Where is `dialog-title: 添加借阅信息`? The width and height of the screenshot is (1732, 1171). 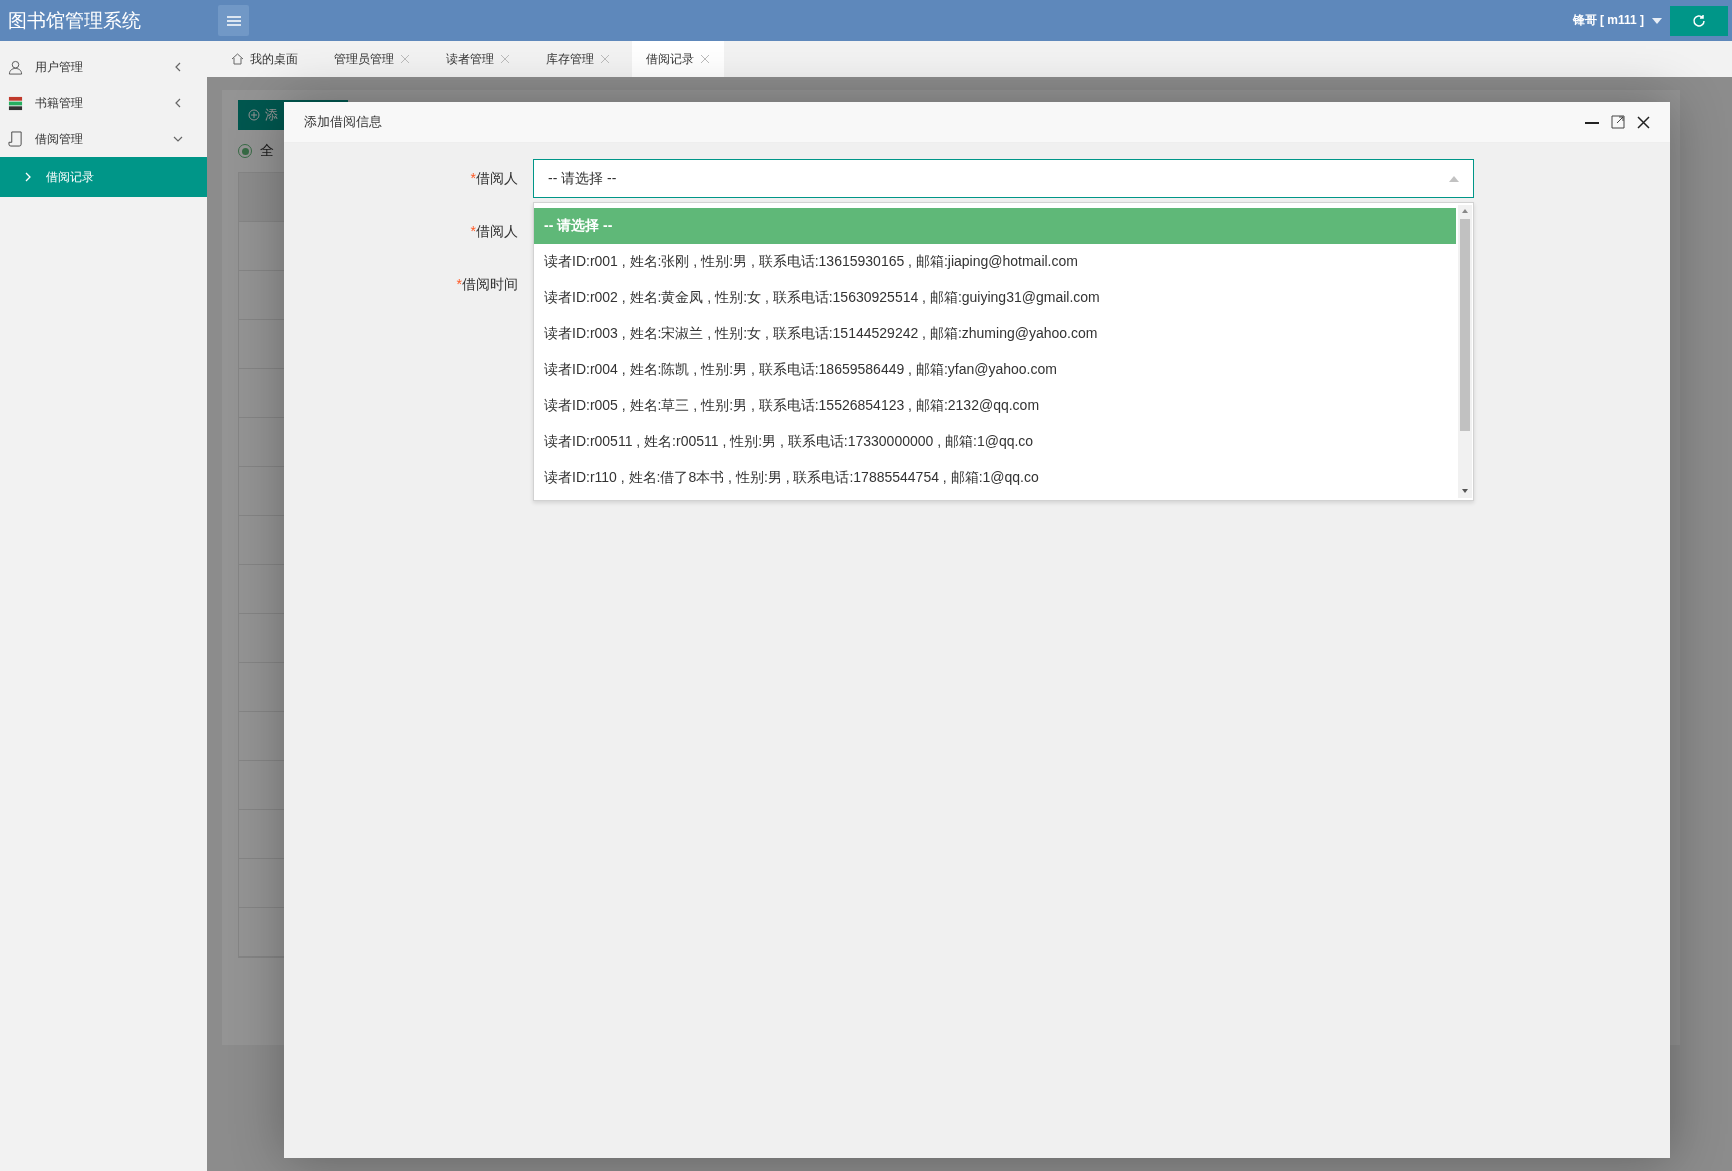 dialog-title: 添加借阅信息 is located at coordinates (343, 122).